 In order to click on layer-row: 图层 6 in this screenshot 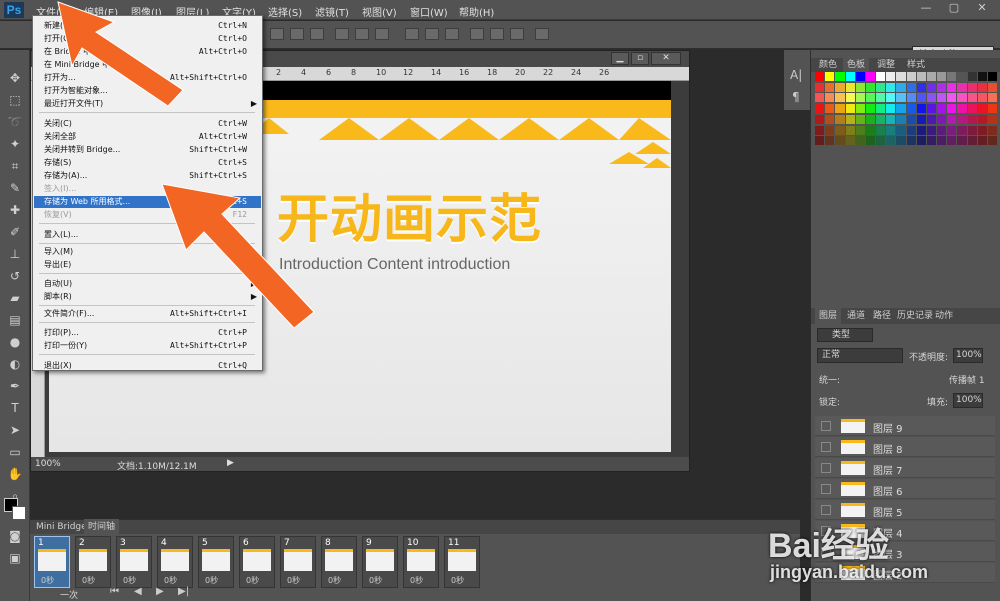, I will do `click(905, 489)`.